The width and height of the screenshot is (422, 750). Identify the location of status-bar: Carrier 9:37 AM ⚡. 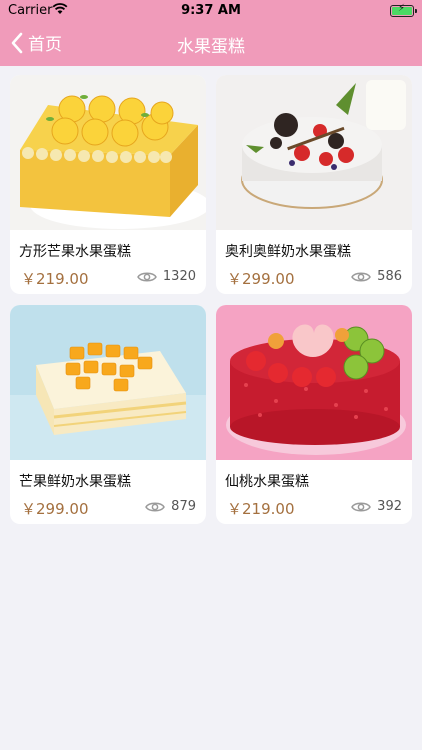
(211, 11).